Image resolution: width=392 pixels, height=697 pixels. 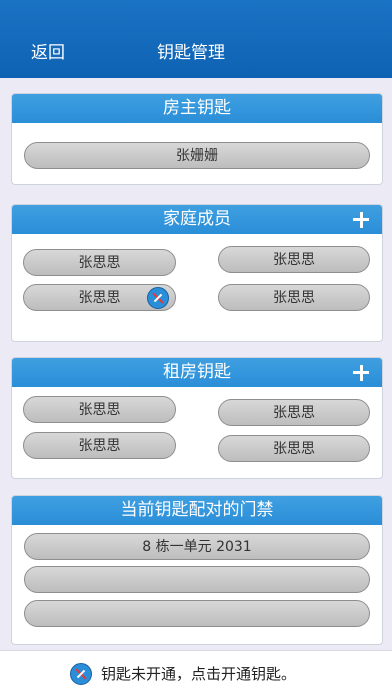 What do you see at coordinates (197, 546) in the screenshot?
I see `door-item: 8 栋一单元 2031` at bounding box center [197, 546].